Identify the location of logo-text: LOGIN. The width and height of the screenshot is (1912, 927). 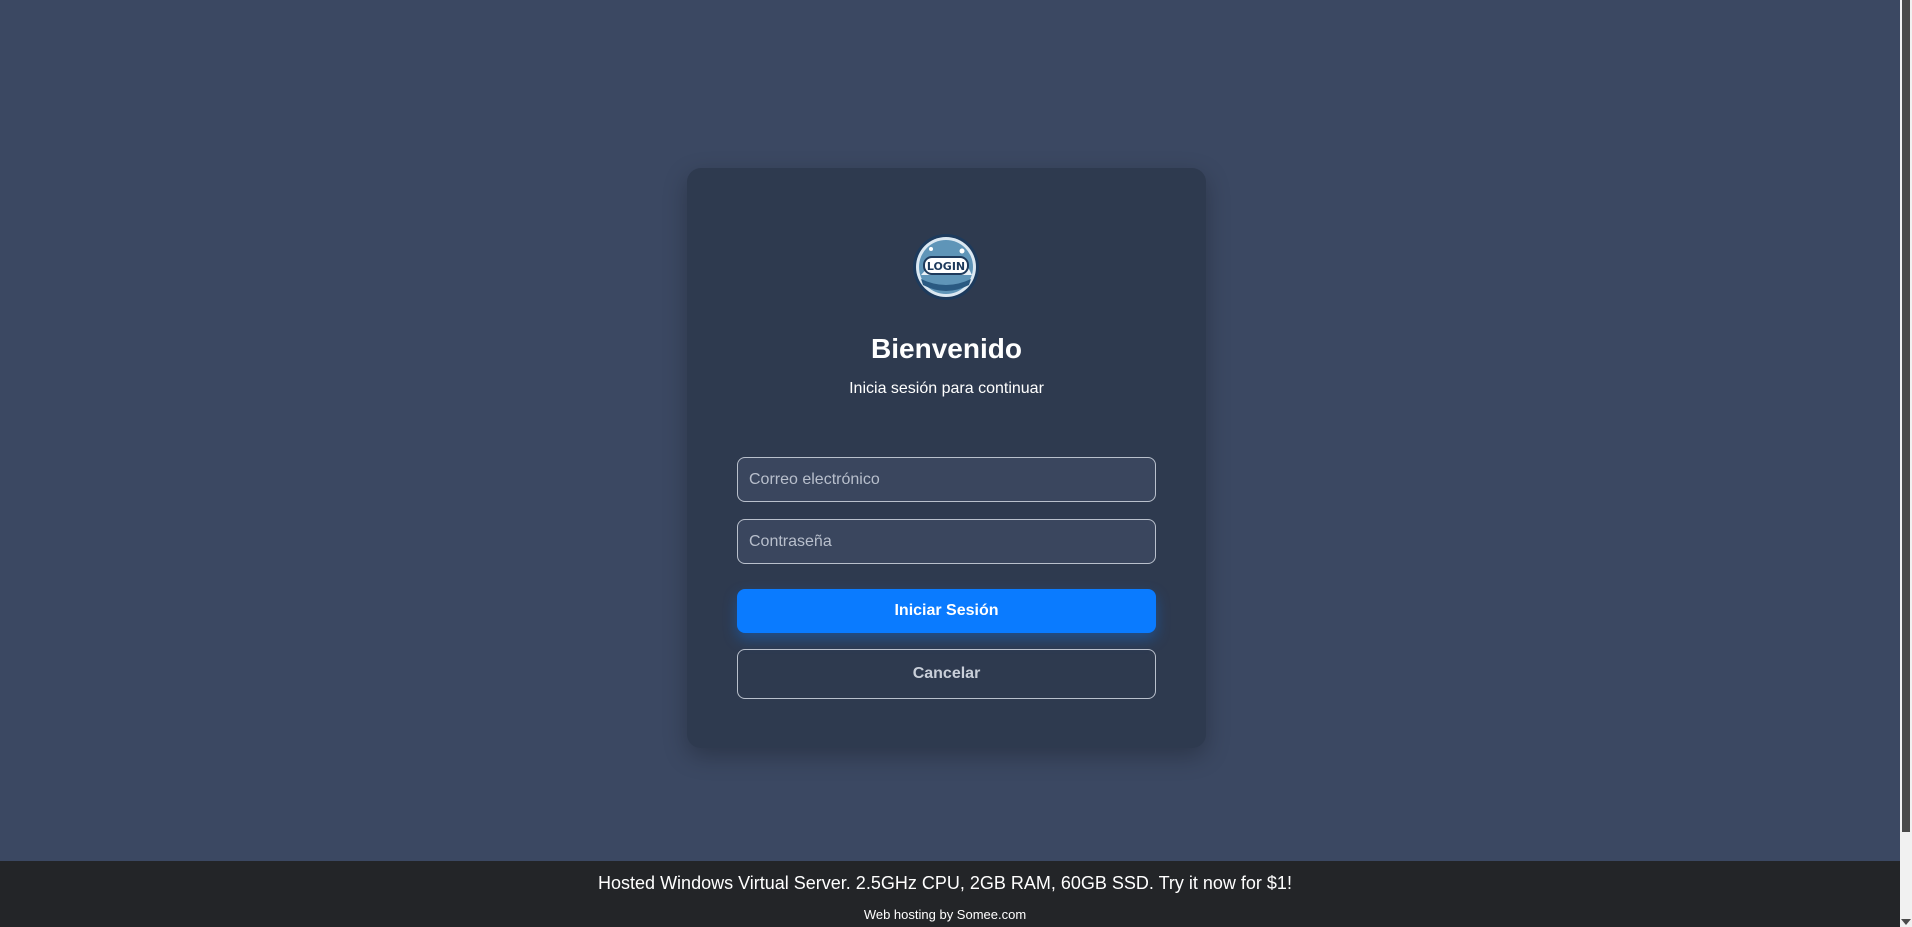
(946, 266).